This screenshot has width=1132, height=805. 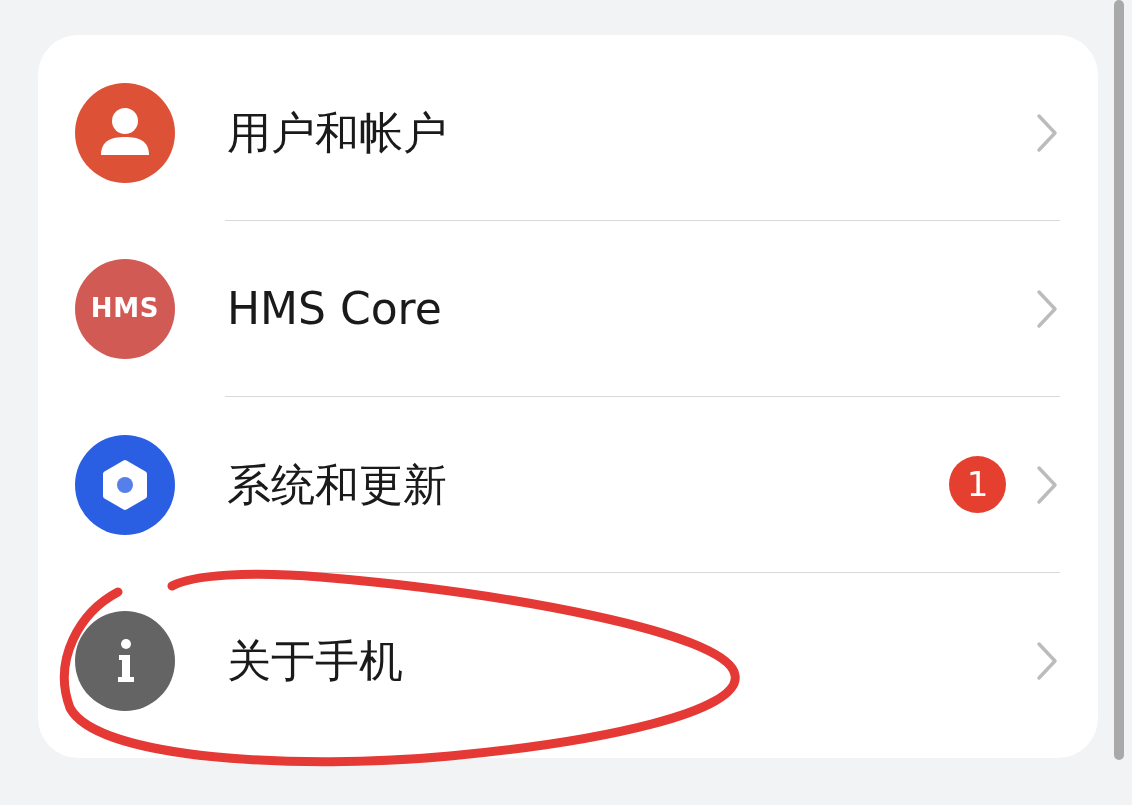 What do you see at coordinates (1119, 380) in the screenshot?
I see `scrollbar-thumb` at bounding box center [1119, 380].